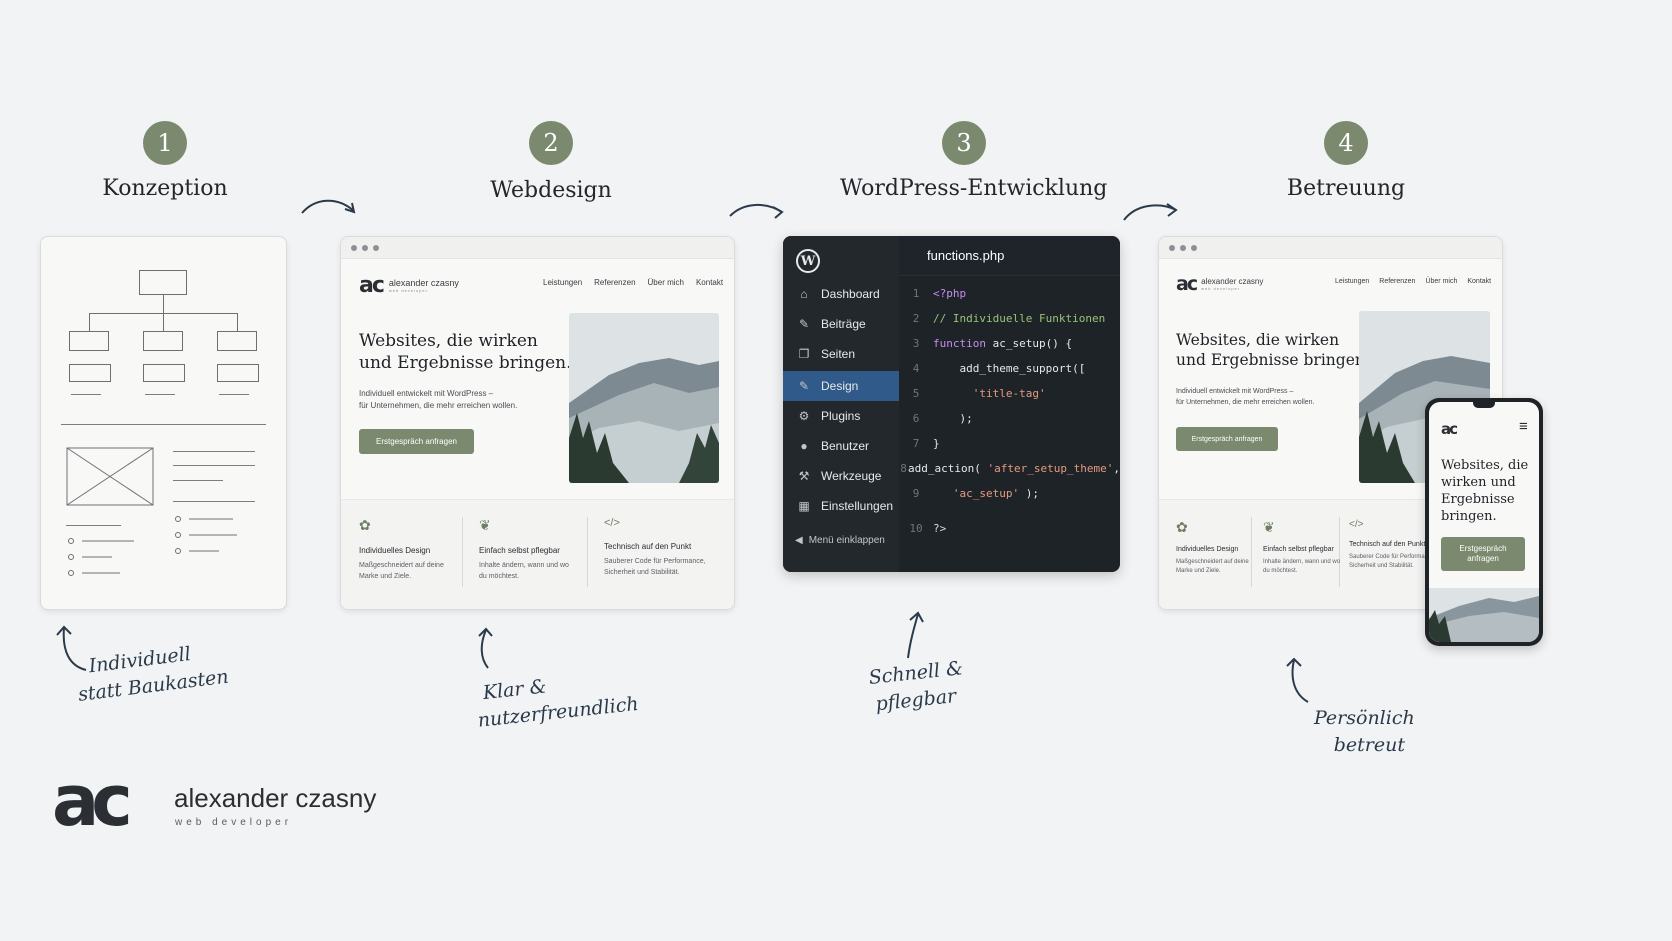  I want to click on code-line: 6 );, so click(942, 418).